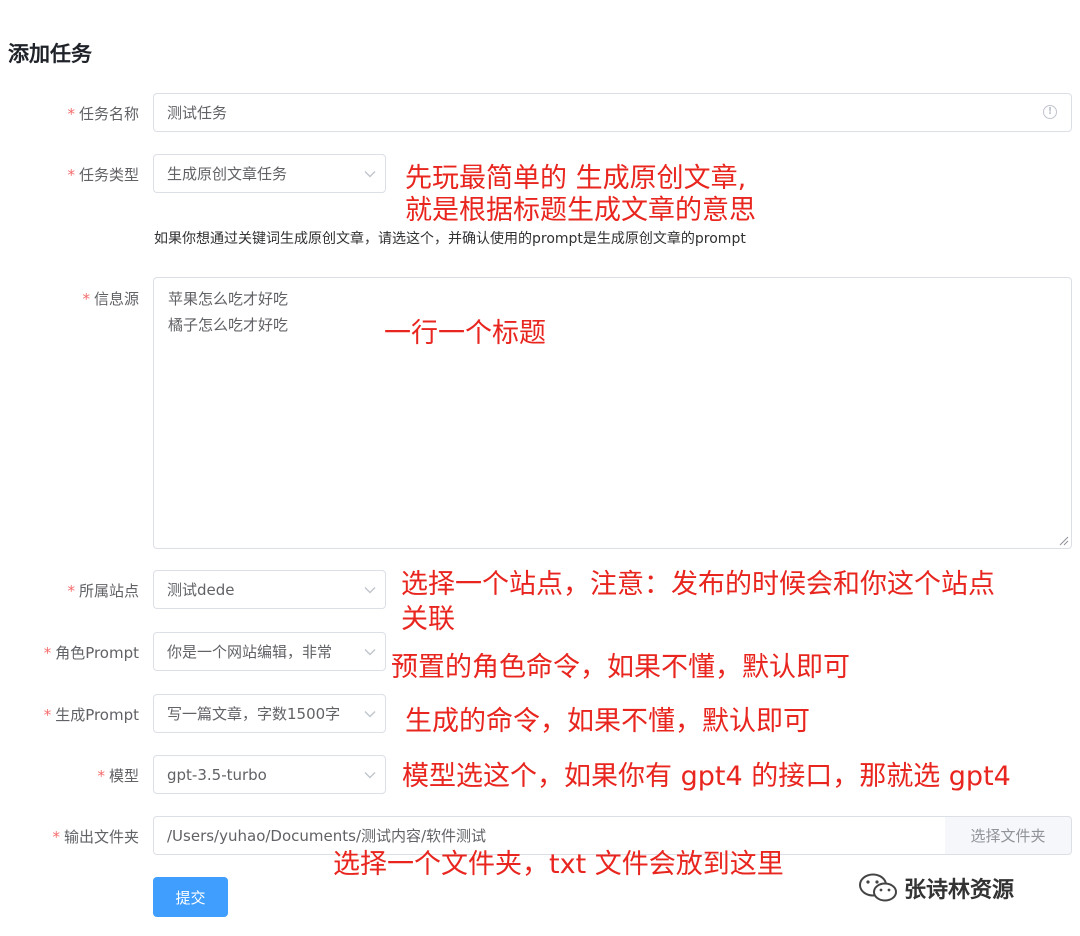  What do you see at coordinates (580, 210) in the screenshot?
I see `annotation-task-type-2: 就是根据标题生成文章的意思` at bounding box center [580, 210].